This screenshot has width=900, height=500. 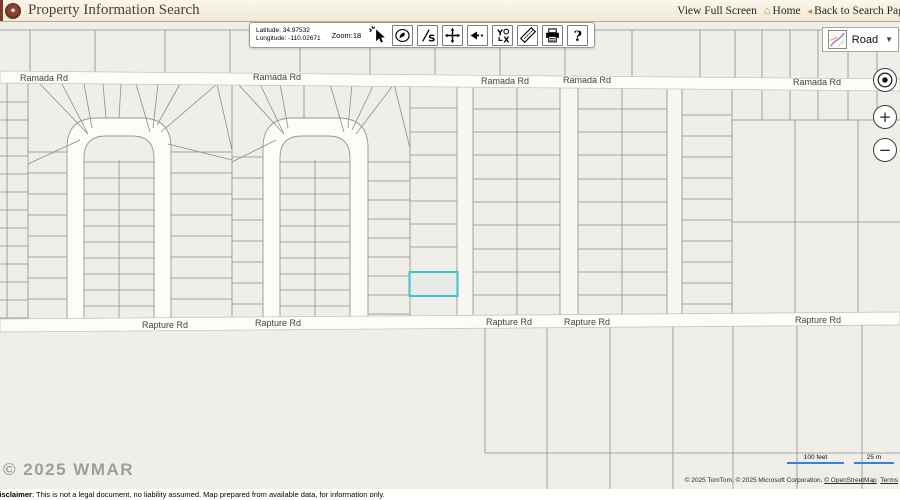 I want to click on locate-target-icon, so click(x=885, y=80).